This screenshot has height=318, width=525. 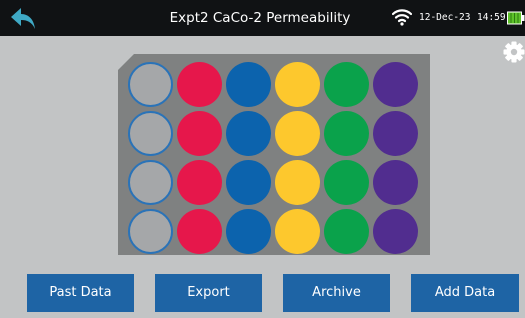 What do you see at coordinates (23, 18) in the screenshot?
I see `back-arrow-icon` at bounding box center [23, 18].